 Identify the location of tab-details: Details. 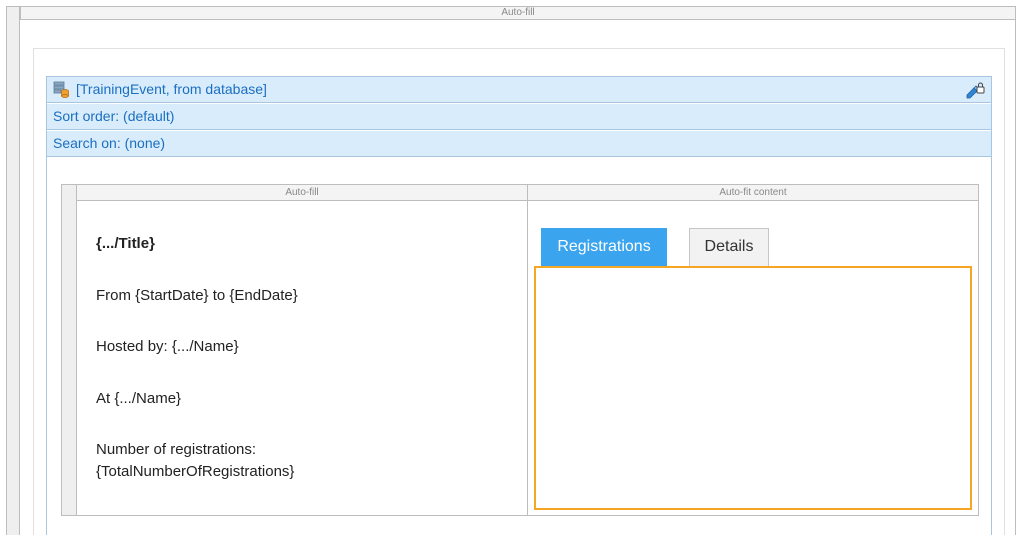
(729, 247).